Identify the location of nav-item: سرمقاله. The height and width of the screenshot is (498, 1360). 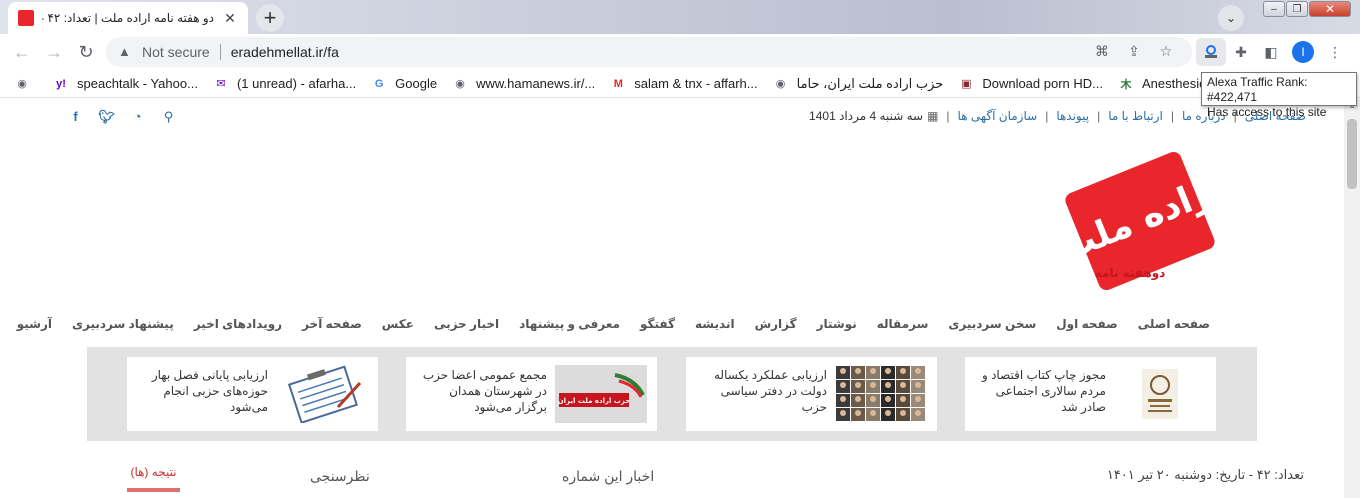
(903, 324).